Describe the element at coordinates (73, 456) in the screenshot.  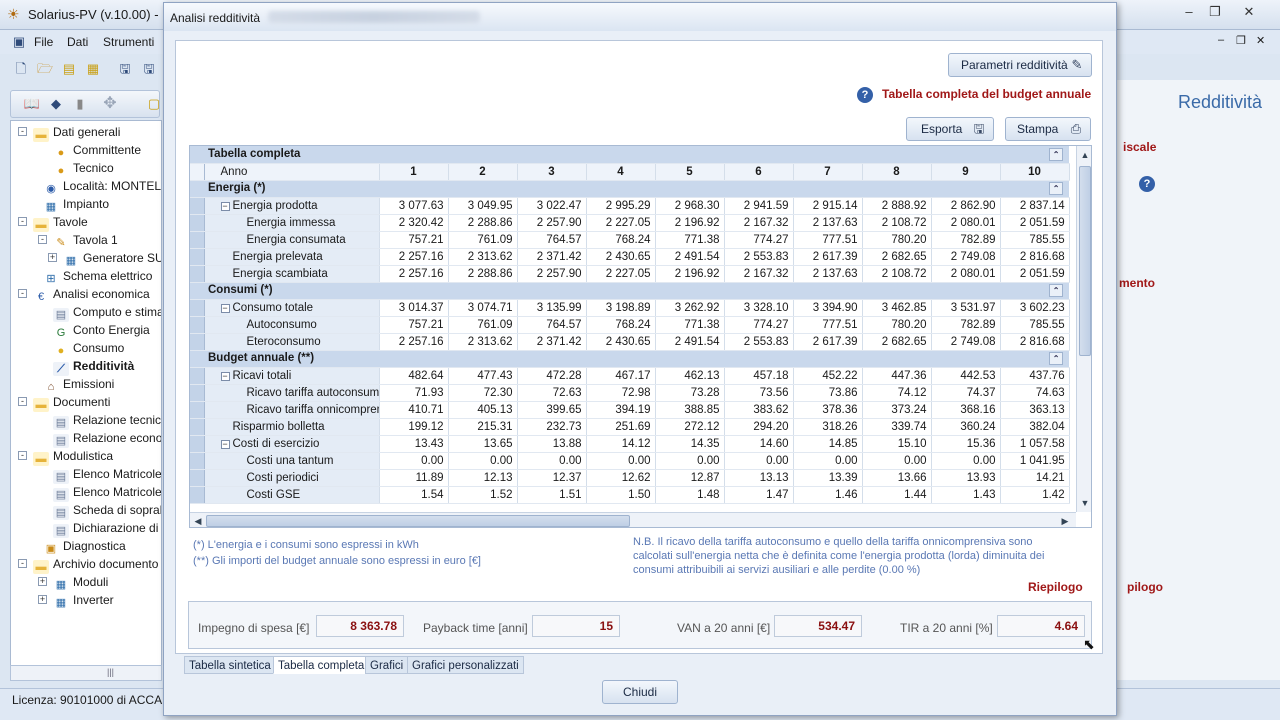
I see `tree-item: ▬ Modulistica` at that location.